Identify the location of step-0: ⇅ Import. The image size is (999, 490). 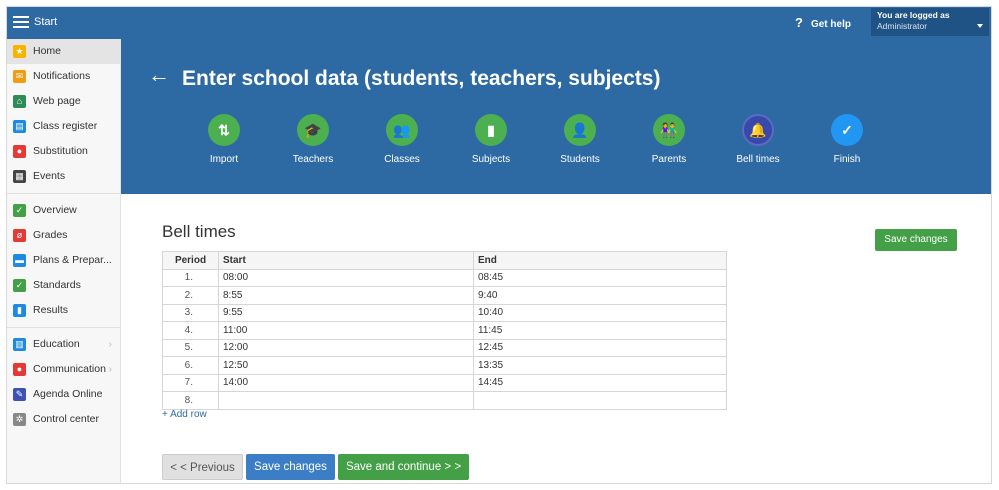
(224, 139).